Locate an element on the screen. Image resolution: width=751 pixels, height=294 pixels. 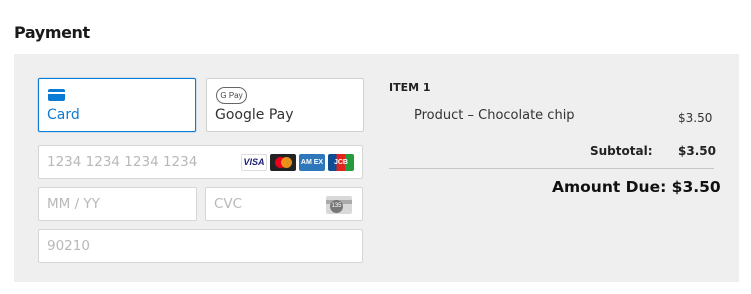
google-pay-icon: G Pay is located at coordinates (231, 95).